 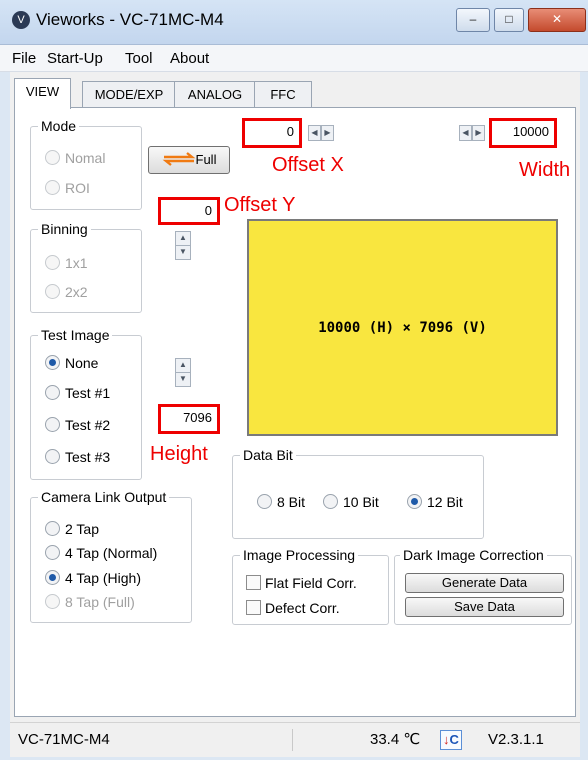 I want to click on data-bit-group-title: Data Bit, so click(x=268, y=455).